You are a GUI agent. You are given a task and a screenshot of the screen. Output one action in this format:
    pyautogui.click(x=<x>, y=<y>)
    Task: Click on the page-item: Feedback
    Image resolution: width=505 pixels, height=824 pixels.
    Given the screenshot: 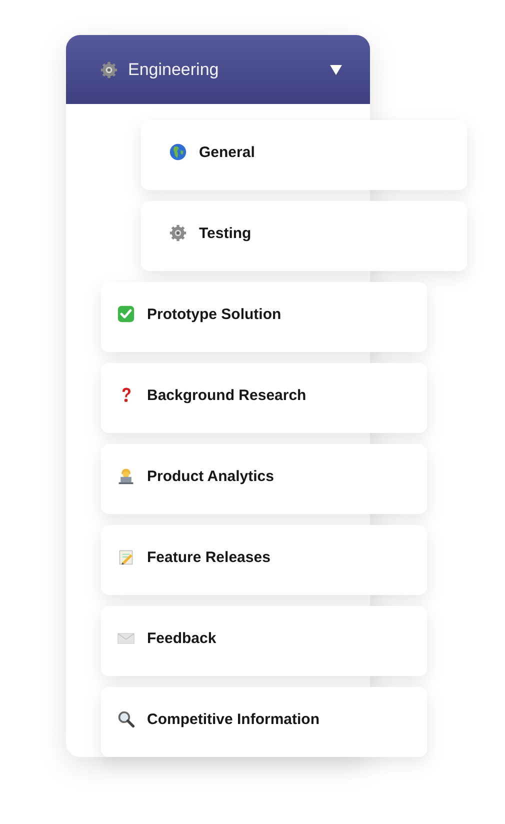 What is the action you would take?
    pyautogui.click(x=264, y=641)
    